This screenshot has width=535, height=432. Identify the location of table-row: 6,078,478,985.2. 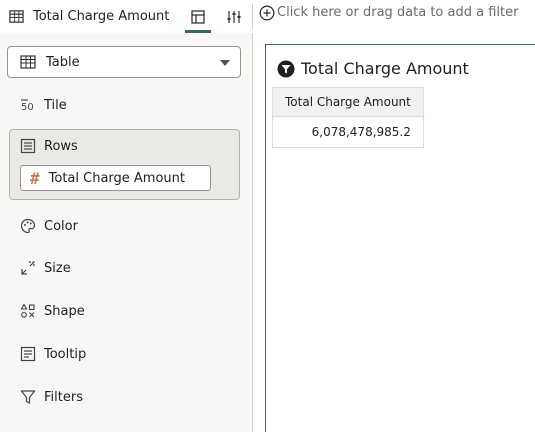
(348, 132).